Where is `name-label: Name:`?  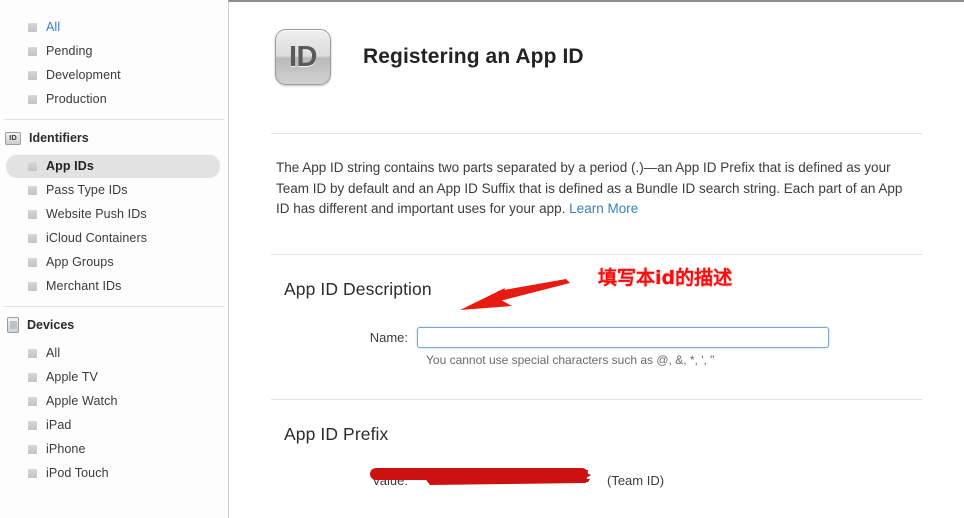
name-label: Name: is located at coordinates (388, 337).